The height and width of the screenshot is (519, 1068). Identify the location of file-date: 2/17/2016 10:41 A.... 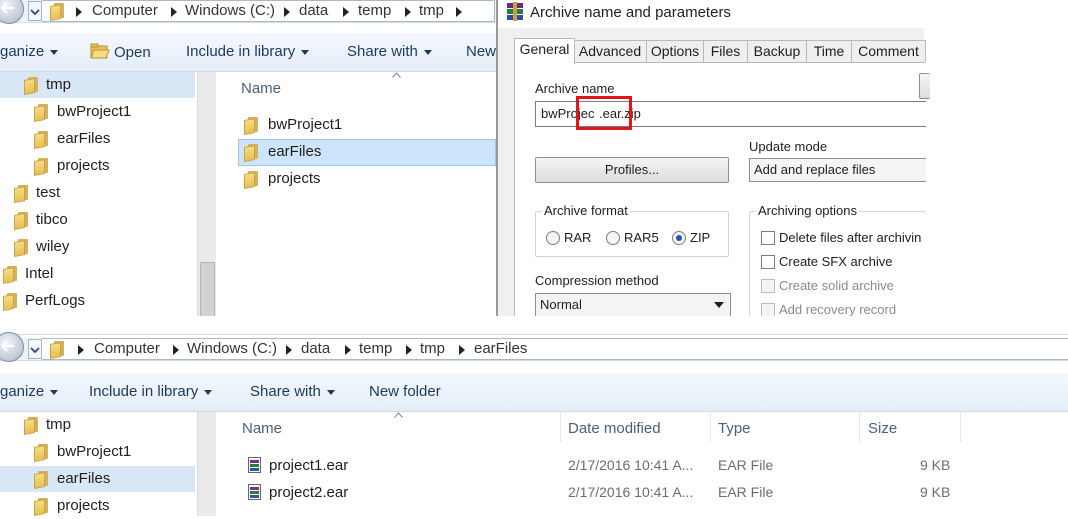
(631, 492).